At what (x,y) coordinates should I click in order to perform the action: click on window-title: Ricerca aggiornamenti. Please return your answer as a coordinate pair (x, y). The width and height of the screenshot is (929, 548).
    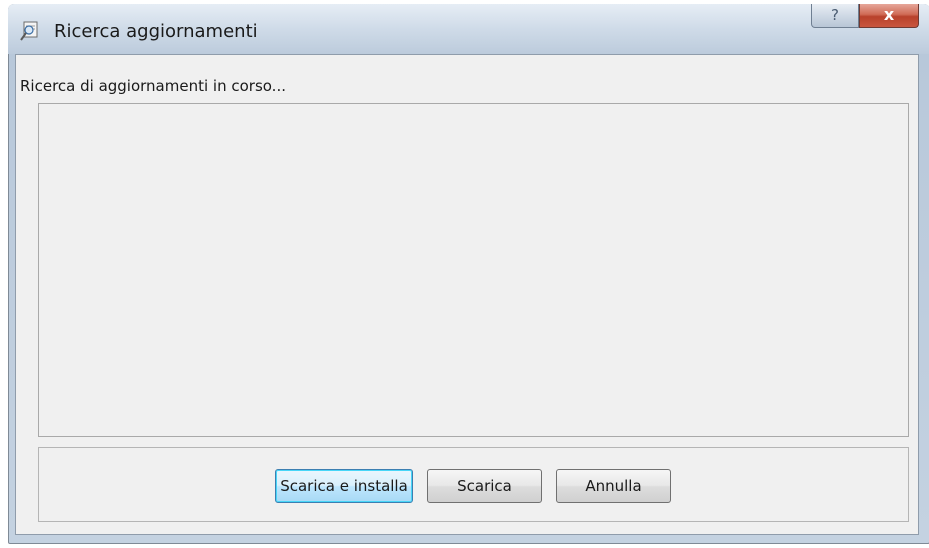
    Looking at the image, I should click on (156, 31).